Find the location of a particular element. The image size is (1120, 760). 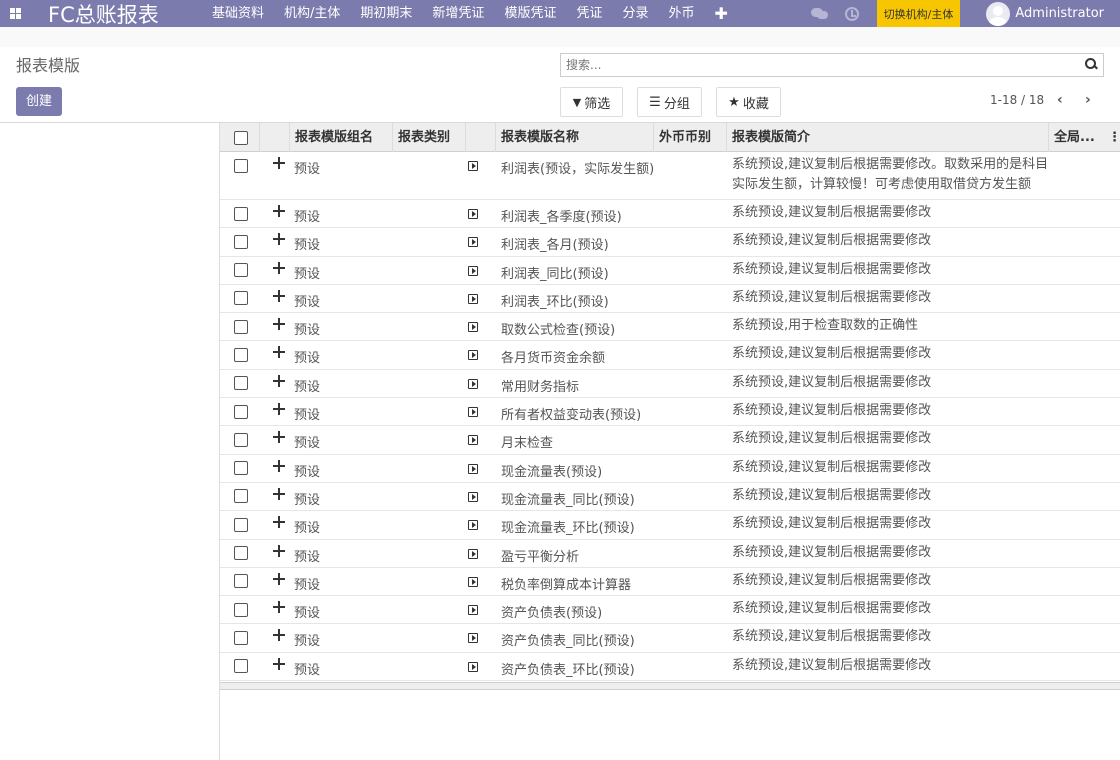

search-icon is located at coordinates (1091, 64).